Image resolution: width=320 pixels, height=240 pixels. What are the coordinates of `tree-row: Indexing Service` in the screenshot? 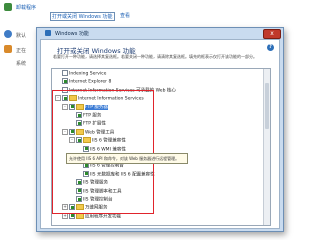 It's located at (80, 73).